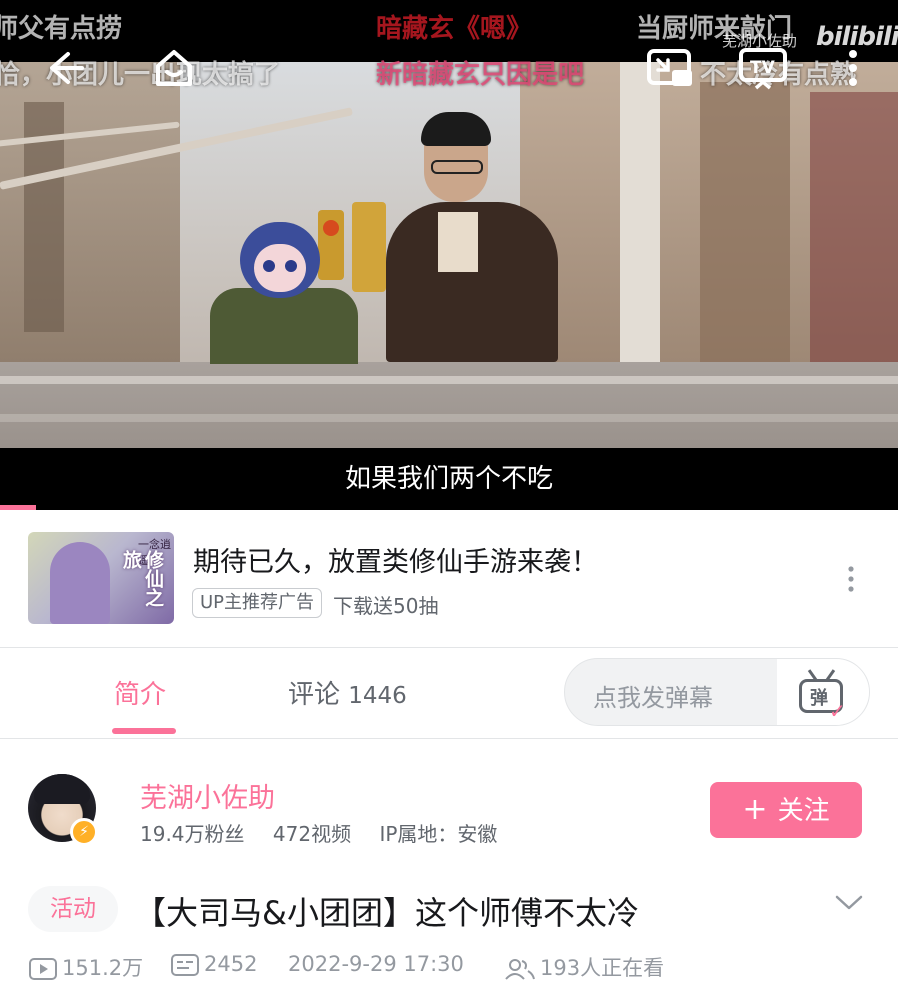  What do you see at coordinates (331, 228) in the screenshot?
I see `traffic-light-red` at bounding box center [331, 228].